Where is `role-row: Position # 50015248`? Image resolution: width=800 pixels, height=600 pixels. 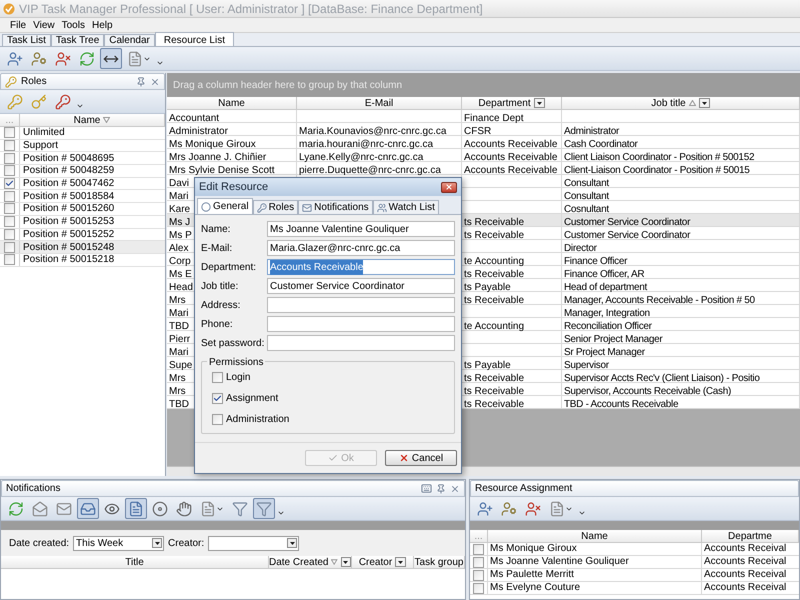
role-row: Position # 50015248 is located at coordinates (82, 247).